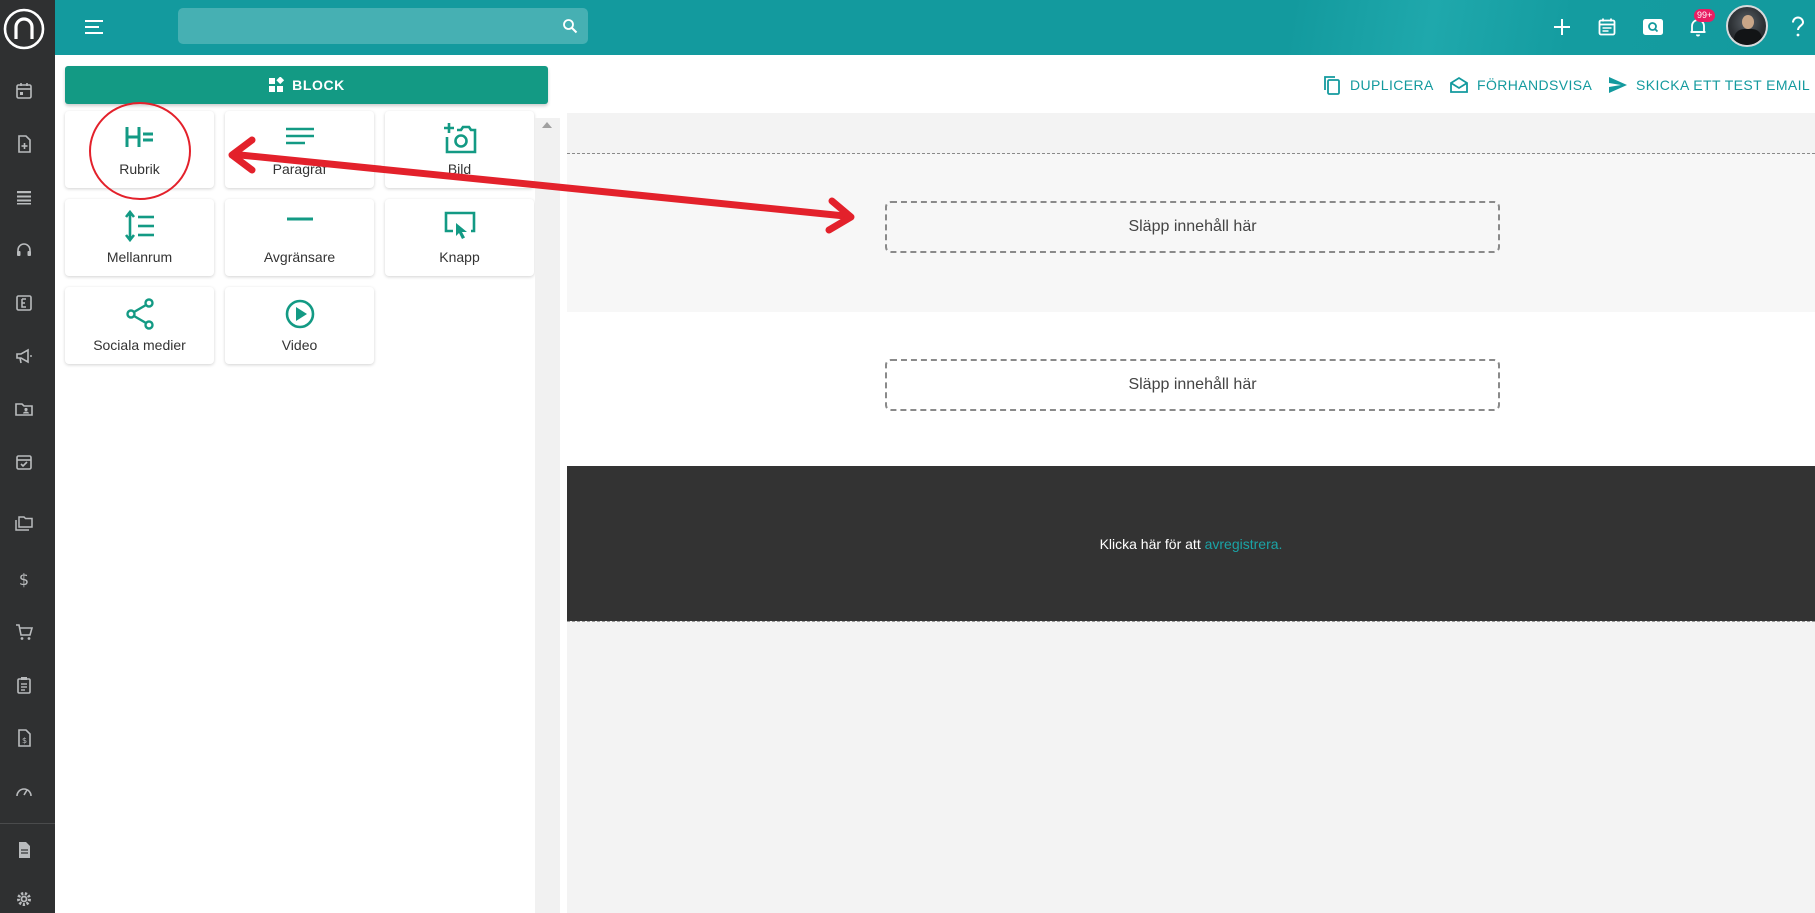  Describe the element at coordinates (1332, 85) in the screenshot. I see `copy-icon` at that location.